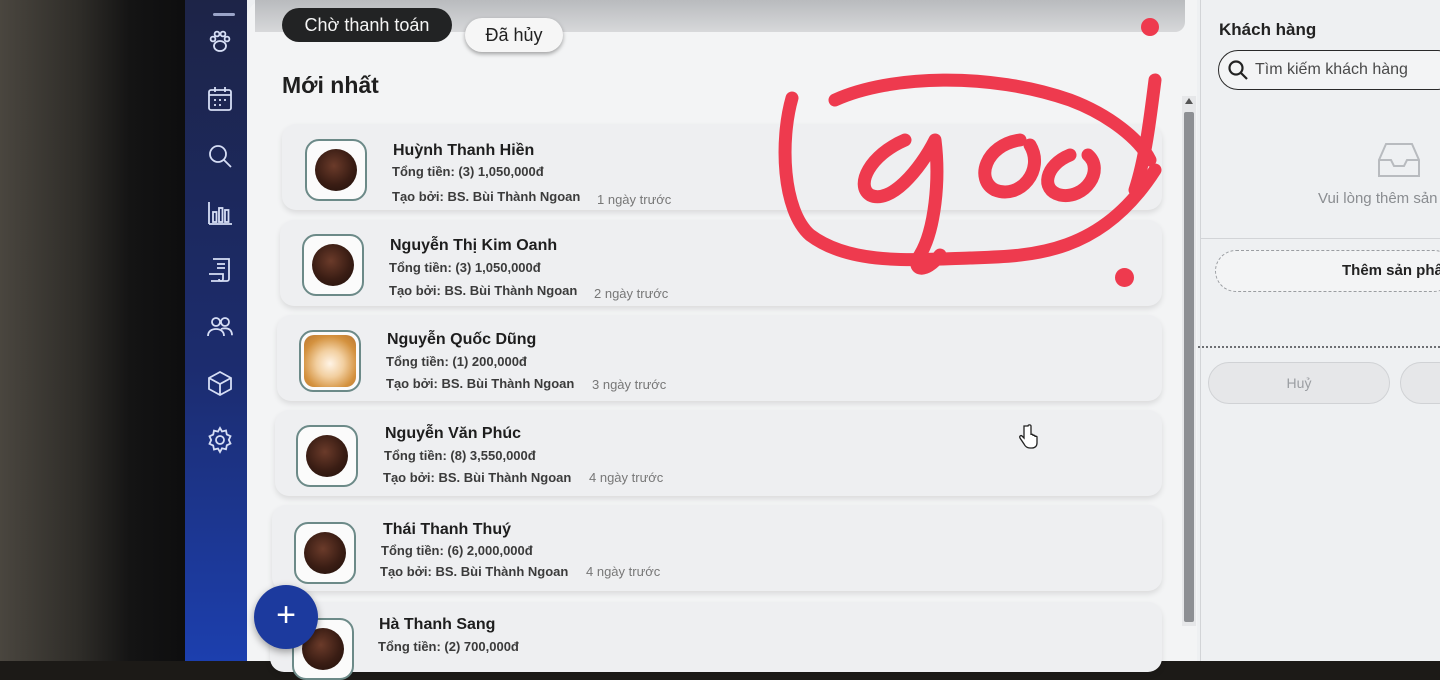  What do you see at coordinates (460, 455) in the screenshot?
I see `order-total: Tổng tiền: (8) 3,550,000đ` at bounding box center [460, 455].